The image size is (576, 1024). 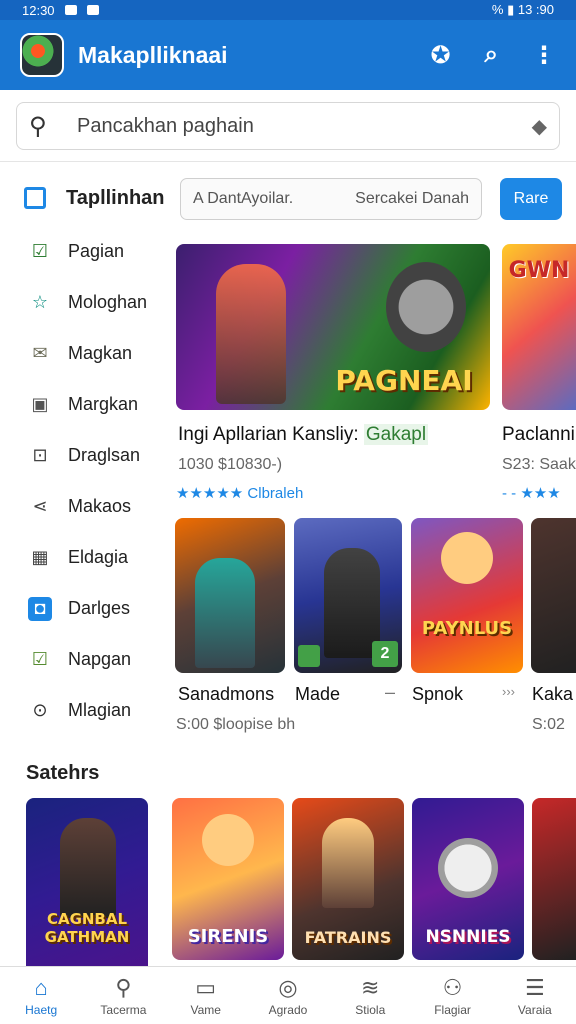 I want to click on sidebar-item-label: Mlagian, so click(x=100, y=710).